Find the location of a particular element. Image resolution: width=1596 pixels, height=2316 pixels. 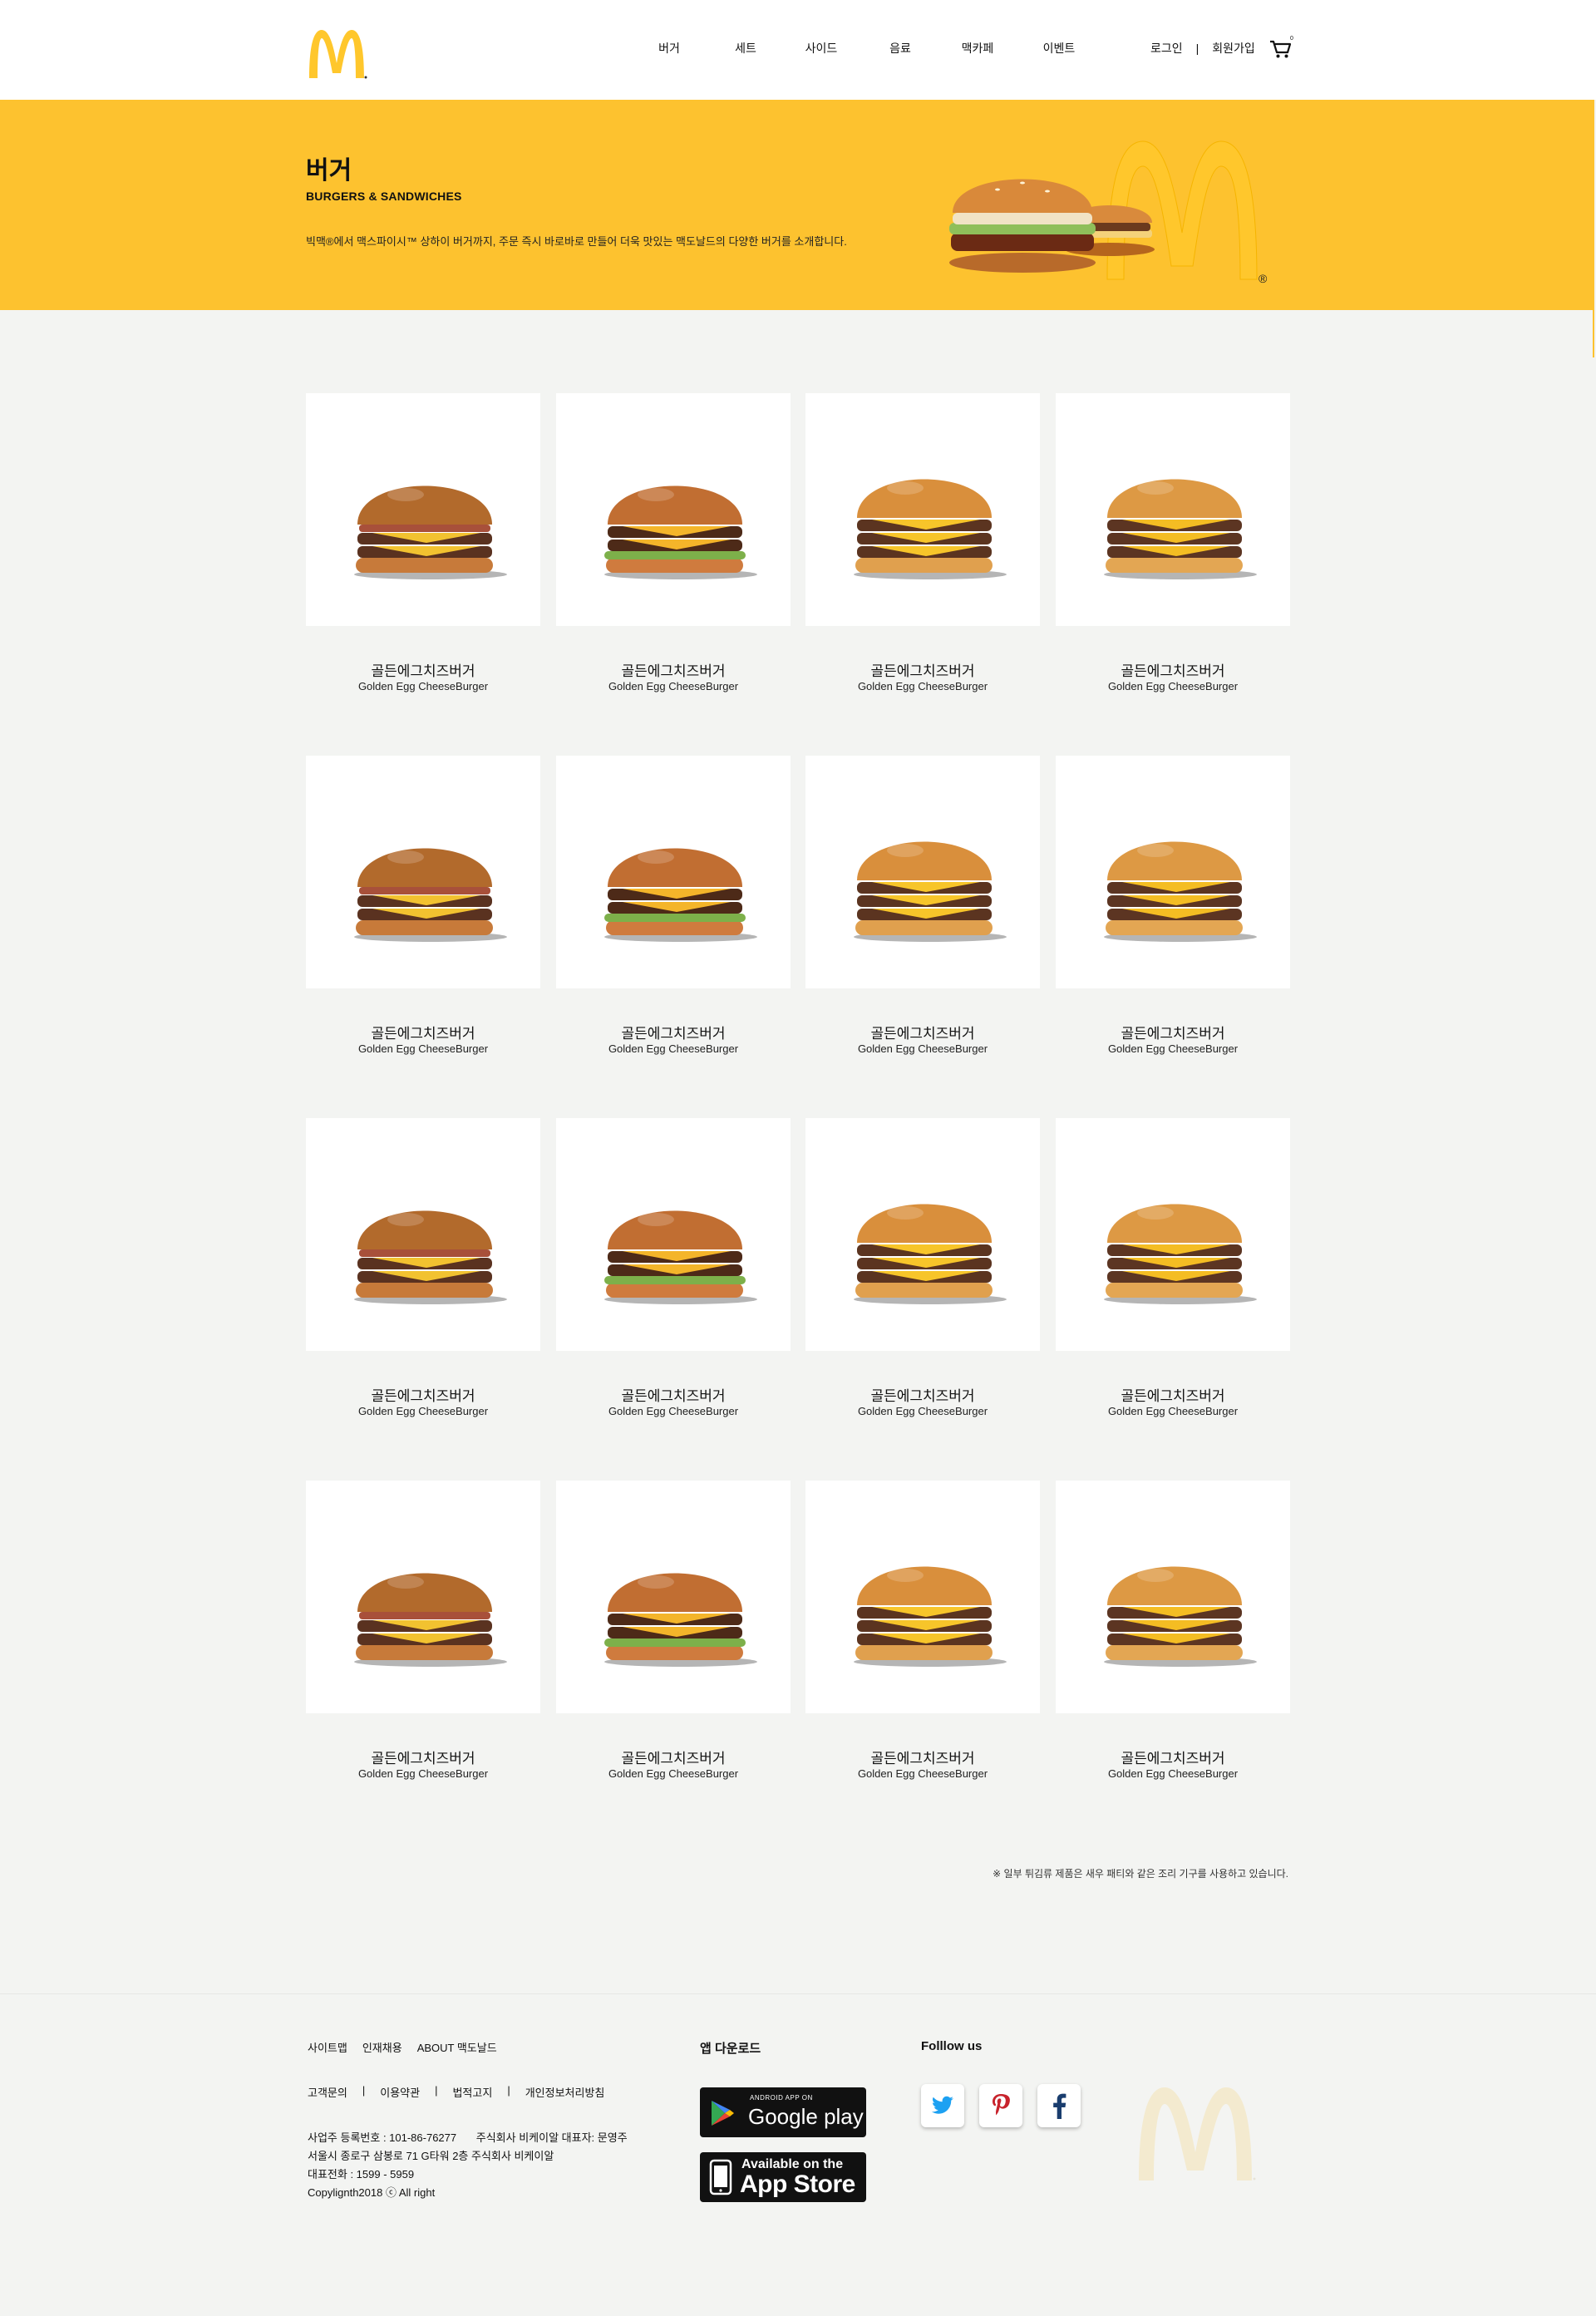

nav-burger: 버거 is located at coordinates (669, 48).